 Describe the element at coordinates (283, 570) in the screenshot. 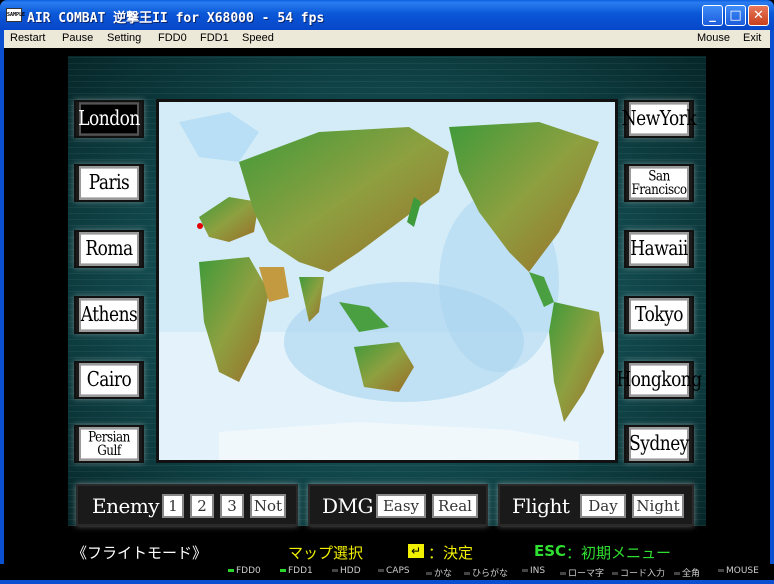

I see `fdd1-led-icon` at that location.